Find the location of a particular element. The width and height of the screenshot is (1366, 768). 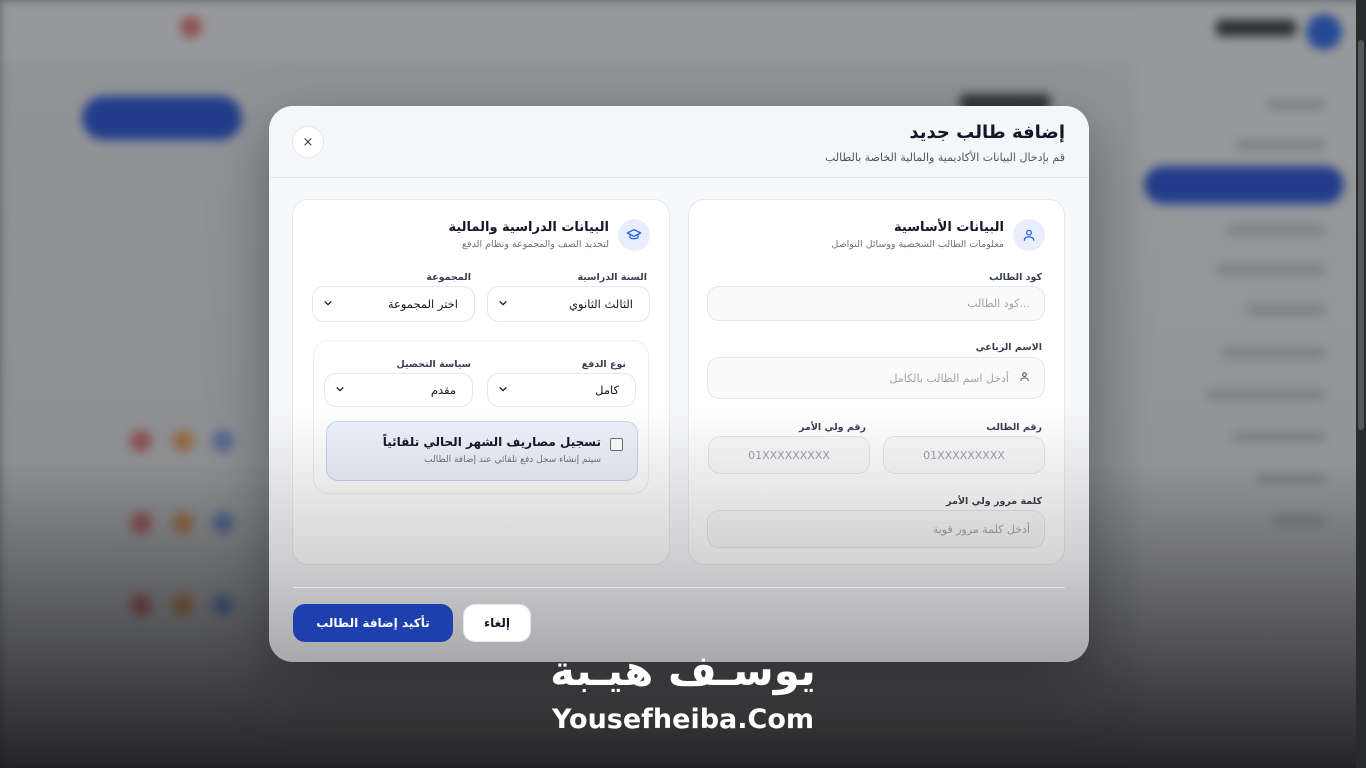

user-icon is located at coordinates (1029, 235).